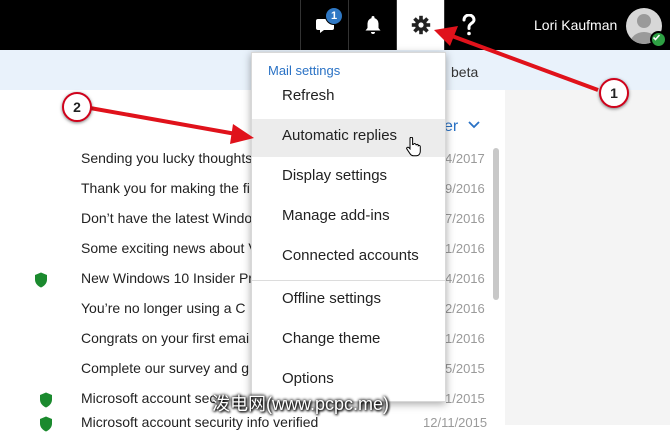  I want to click on top-bar: 1 Lori Kaufman, so click(335, 25).